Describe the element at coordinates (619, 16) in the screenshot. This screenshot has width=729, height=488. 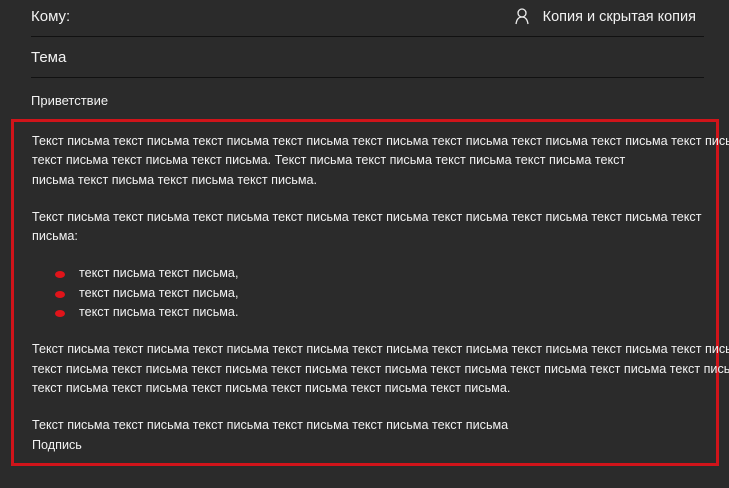
I see `cc-bcc-label: Копия и скрытая копия` at that location.